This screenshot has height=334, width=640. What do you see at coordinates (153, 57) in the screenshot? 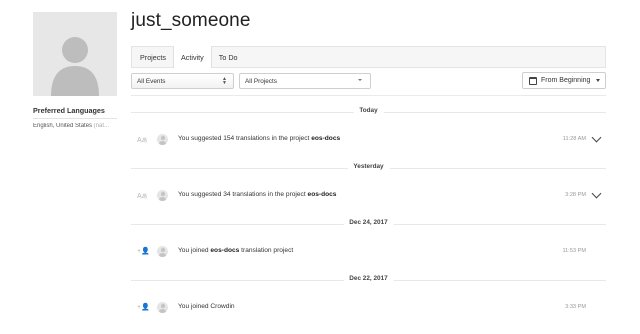
I see `tab-projects: Projects` at bounding box center [153, 57].